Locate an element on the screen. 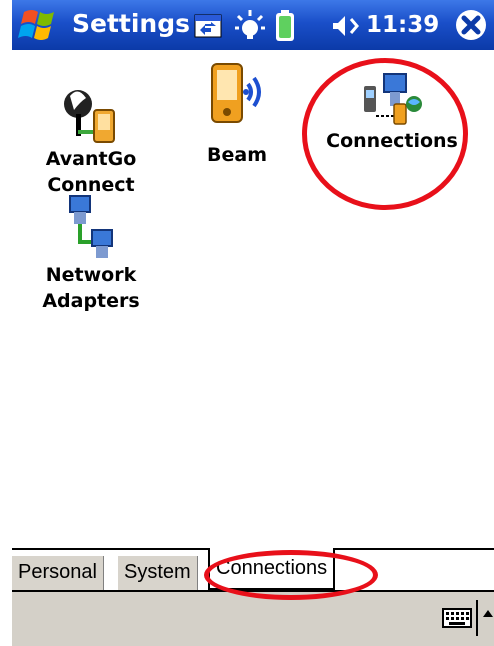  windows-start-icon is located at coordinates (40, 25).